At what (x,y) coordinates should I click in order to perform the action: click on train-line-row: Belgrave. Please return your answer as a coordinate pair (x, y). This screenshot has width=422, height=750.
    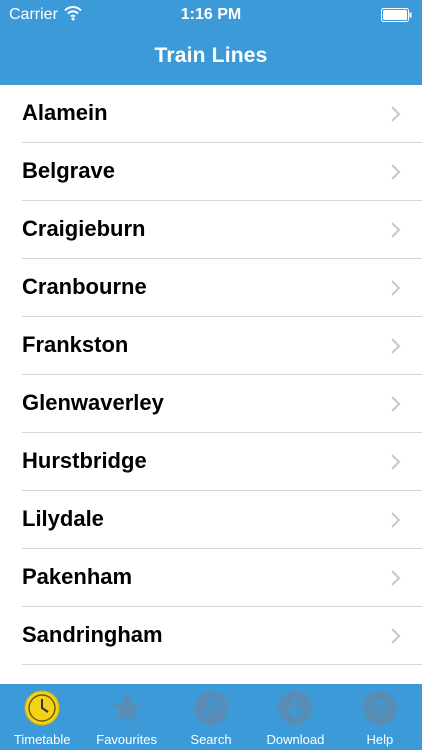
    Looking at the image, I should click on (211, 172).